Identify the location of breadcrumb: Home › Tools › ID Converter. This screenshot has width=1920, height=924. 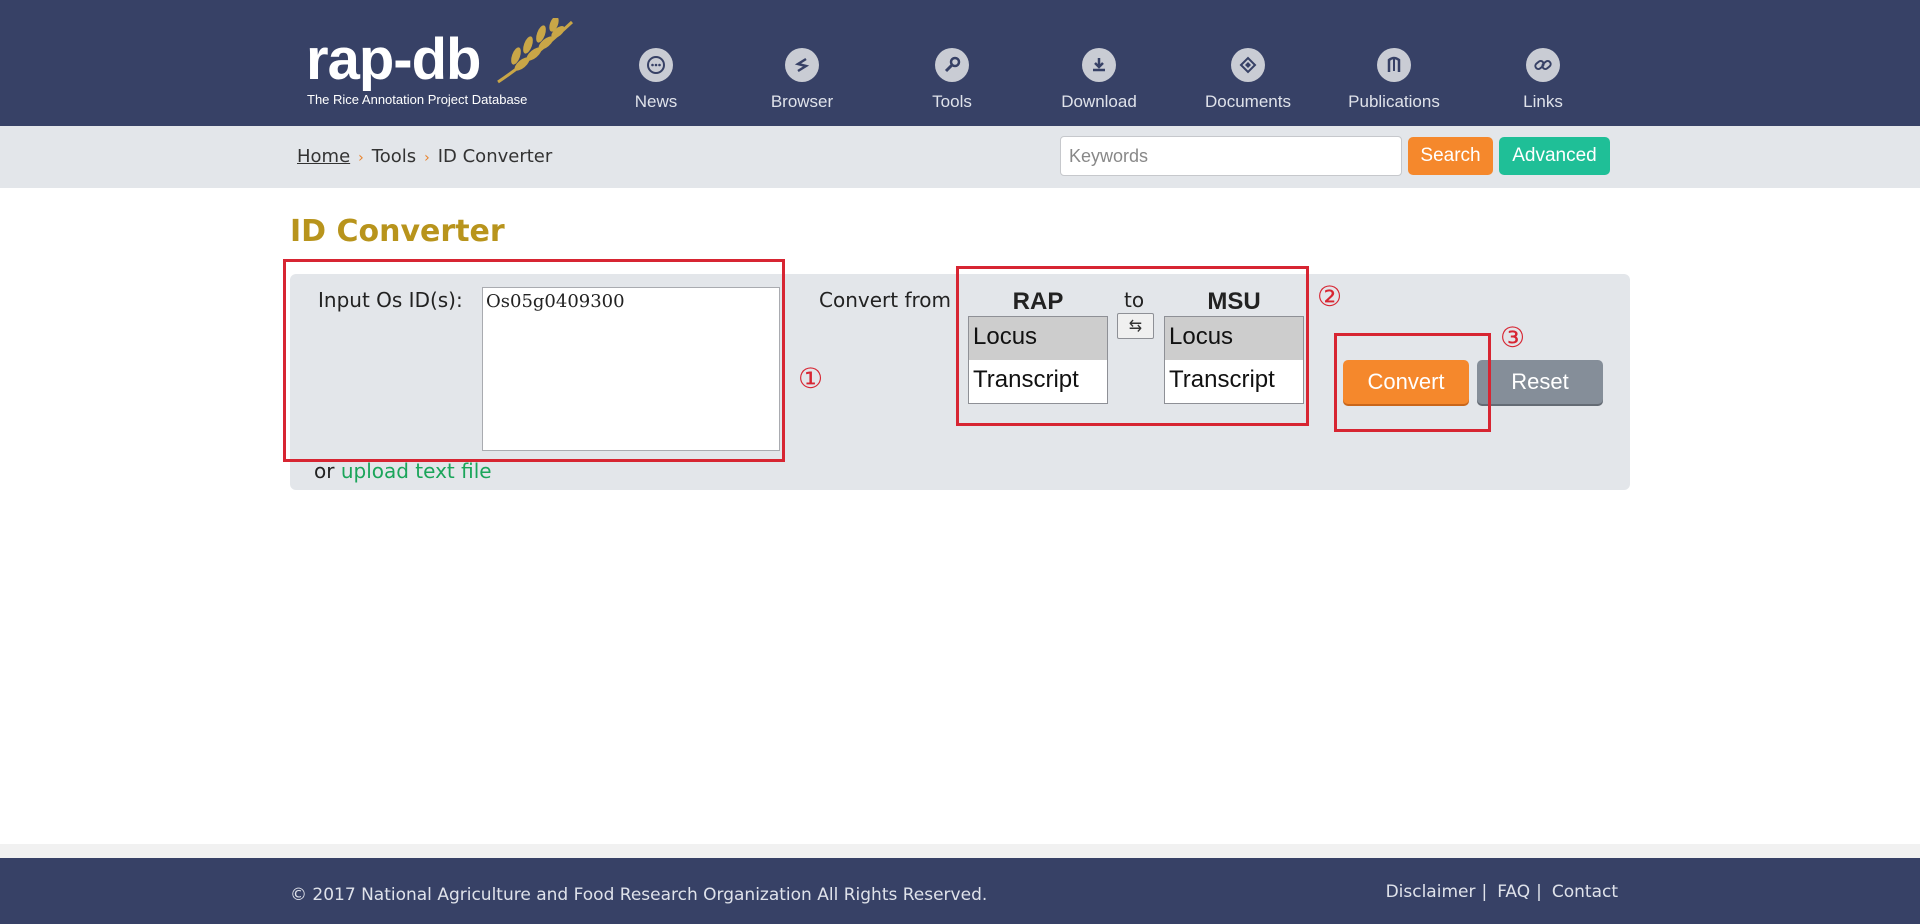
(424, 156).